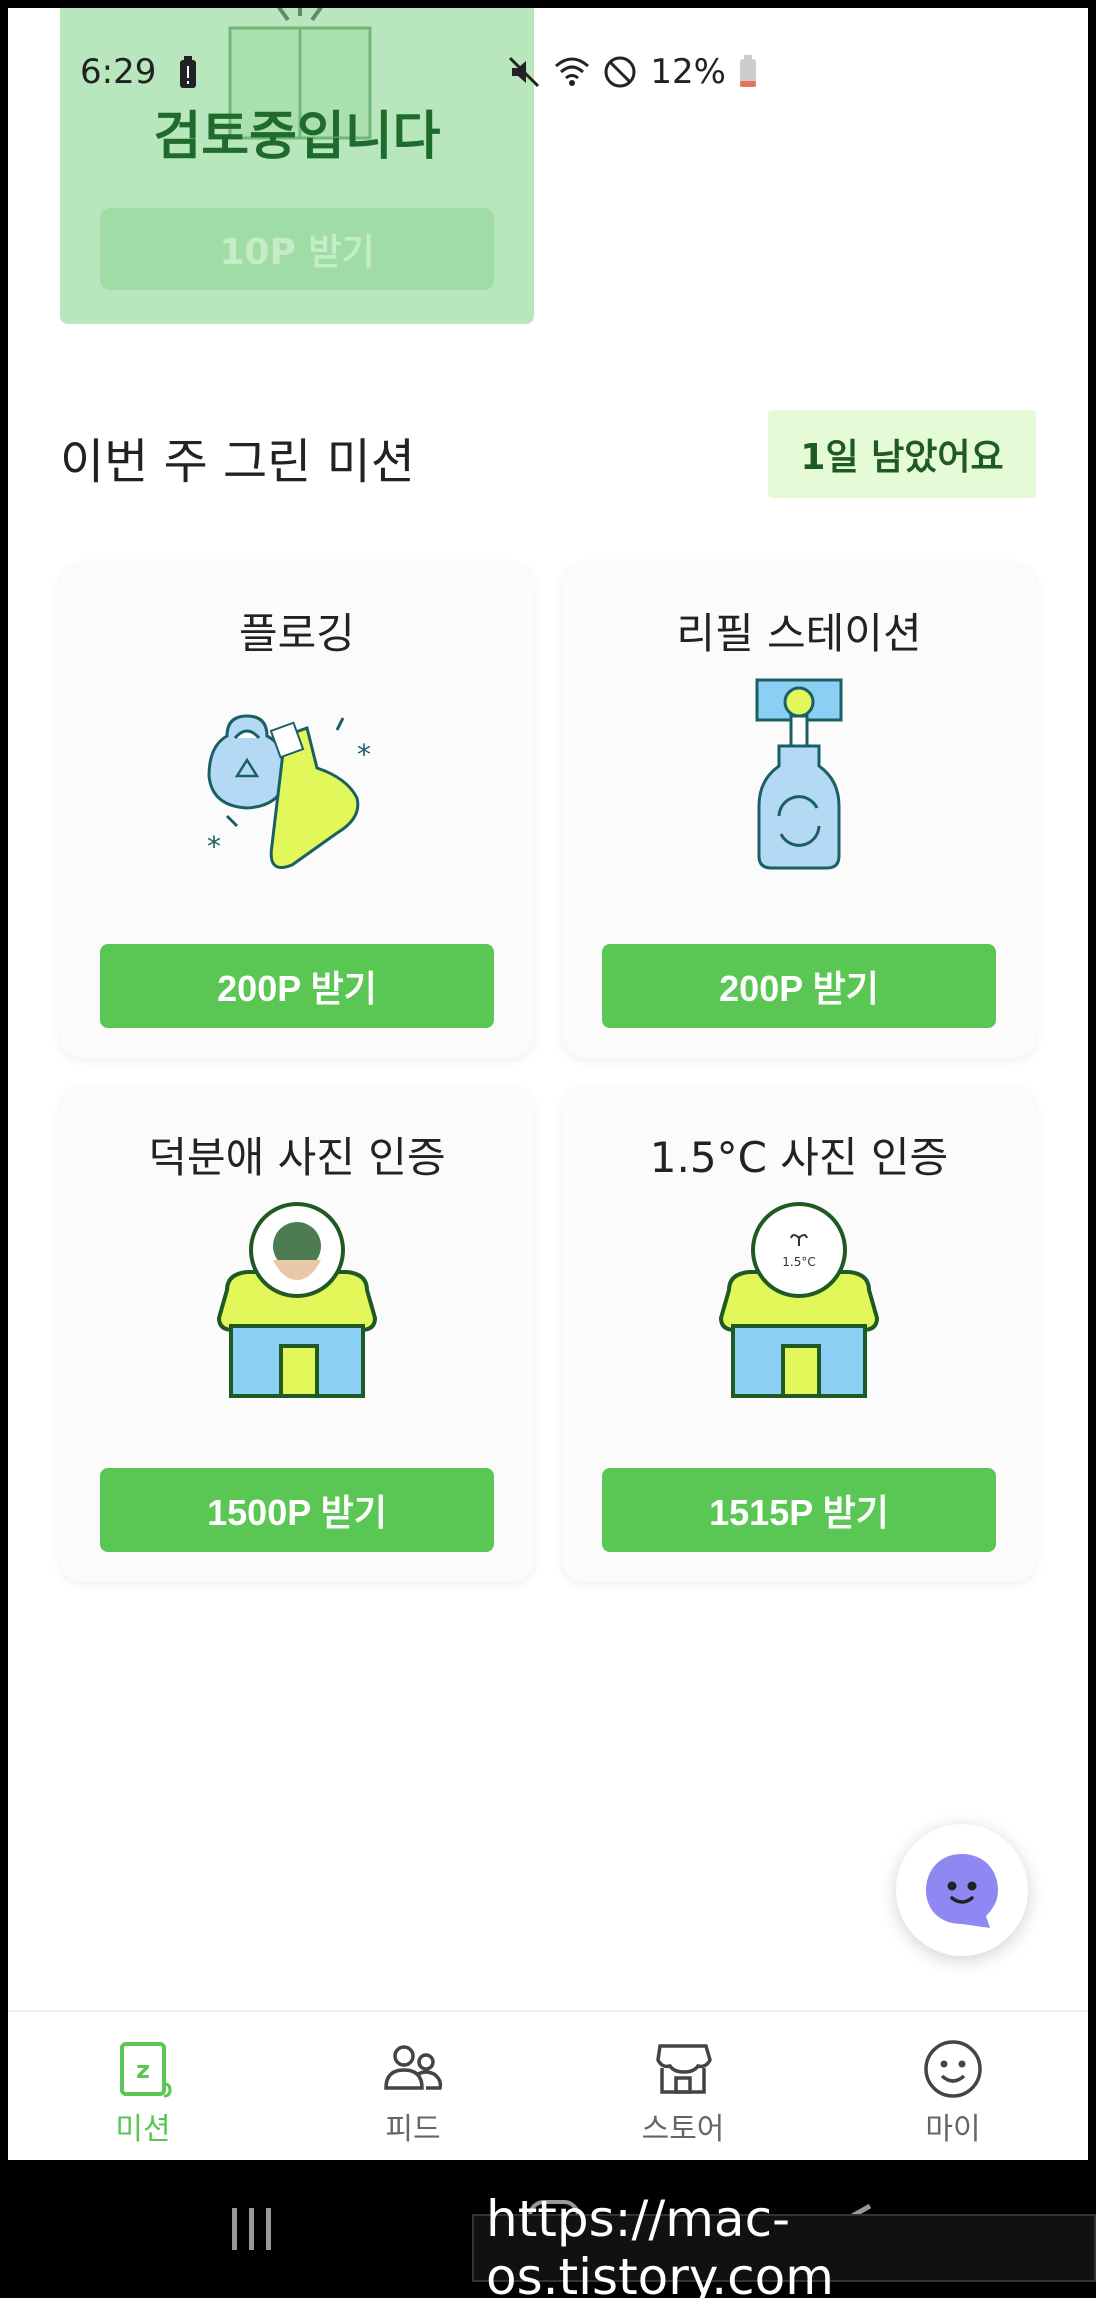 This screenshot has width=1096, height=2298. I want to click on smile-icon, so click(953, 2069).